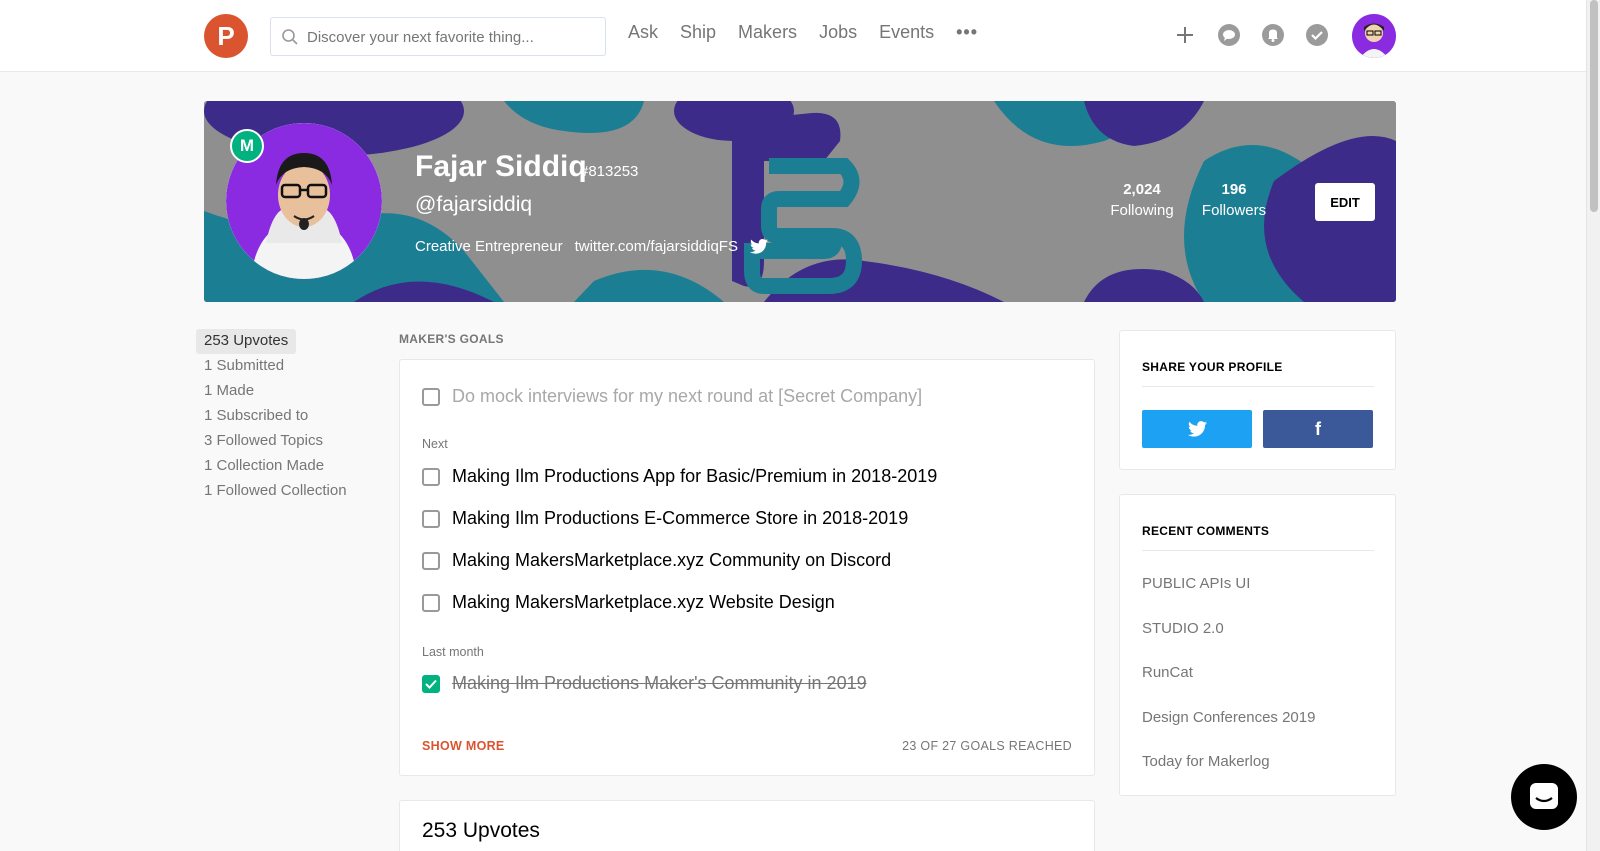 The image size is (1600, 851). What do you see at coordinates (463, 746) in the screenshot?
I see `show-more-link: SHOW MORE` at bounding box center [463, 746].